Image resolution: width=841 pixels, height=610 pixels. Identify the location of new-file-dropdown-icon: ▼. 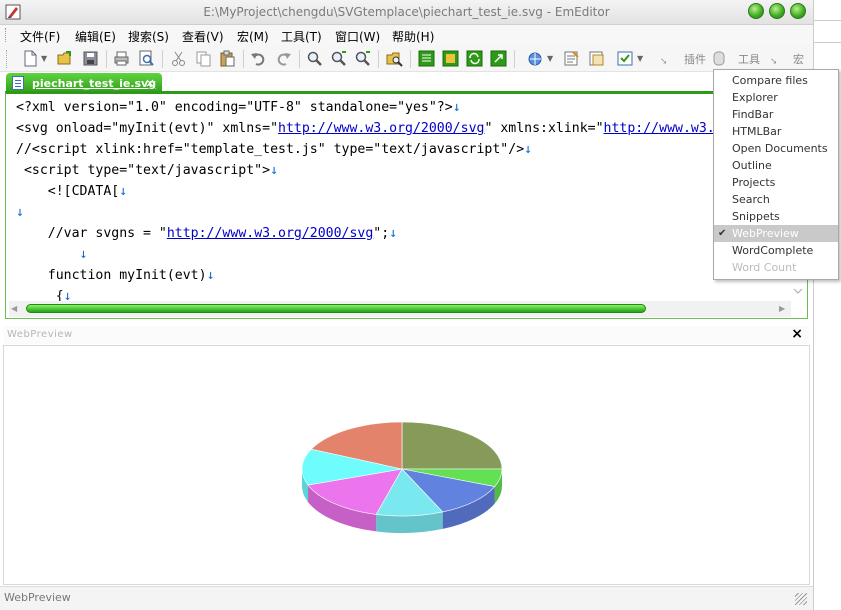
(44, 58).